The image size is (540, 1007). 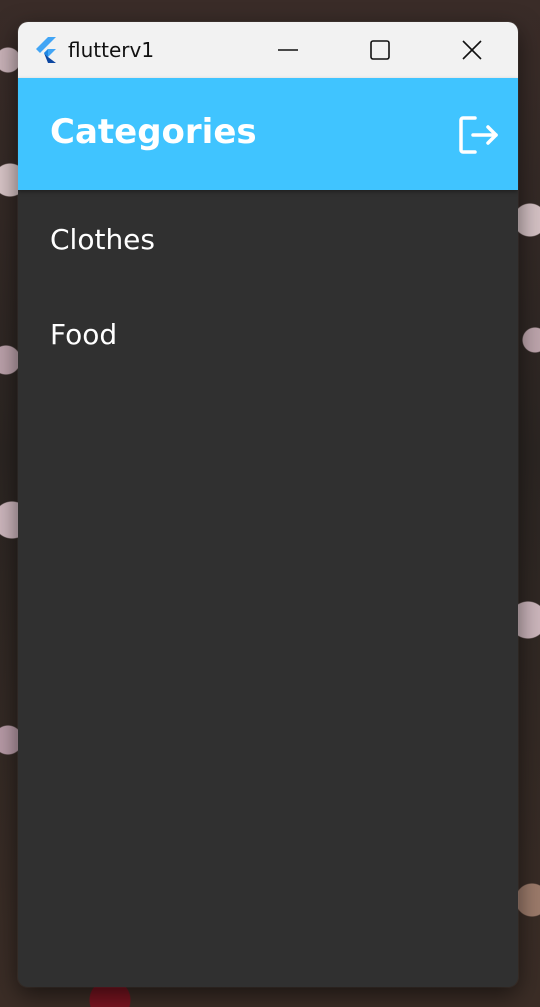 I want to click on caption-buttons, so click(x=380, y=50).